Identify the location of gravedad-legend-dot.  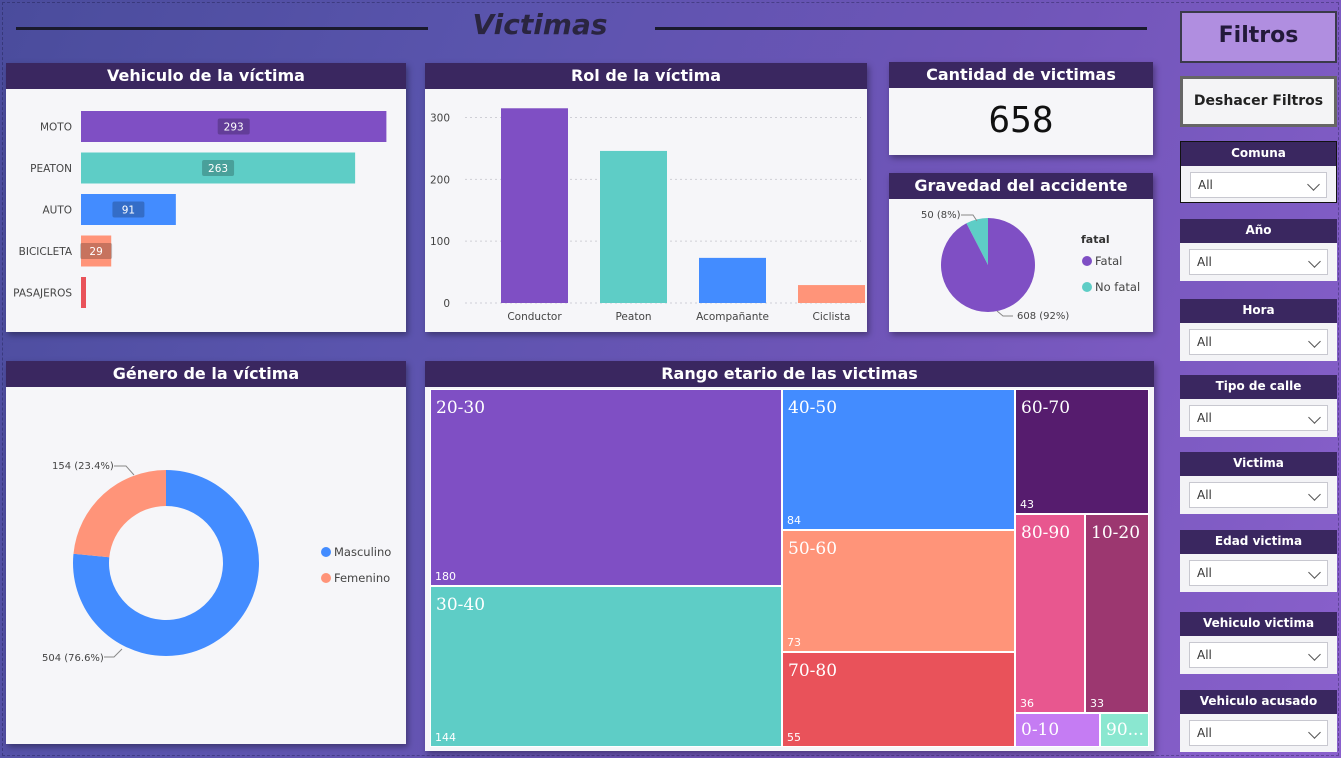
(1087, 287).